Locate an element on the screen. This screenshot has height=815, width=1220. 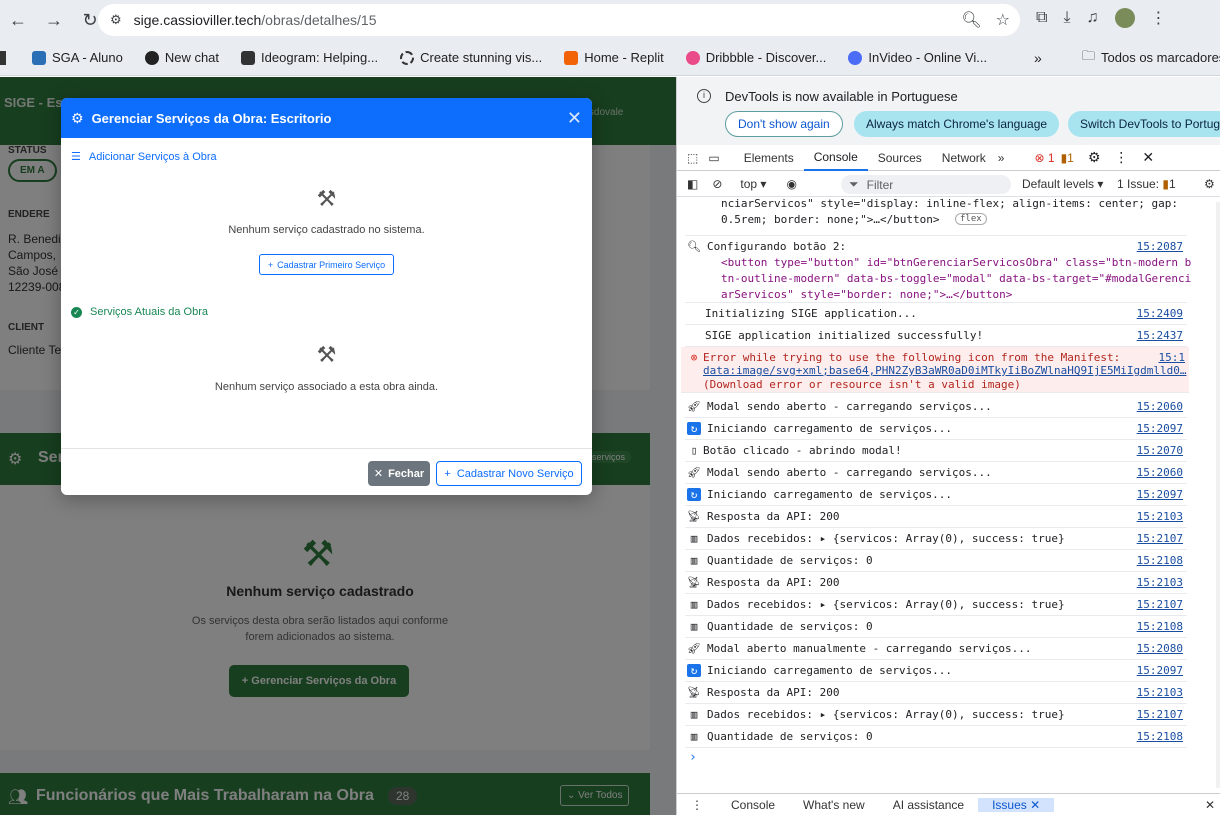
more-tabs-icon: » is located at coordinates (1015, 158).